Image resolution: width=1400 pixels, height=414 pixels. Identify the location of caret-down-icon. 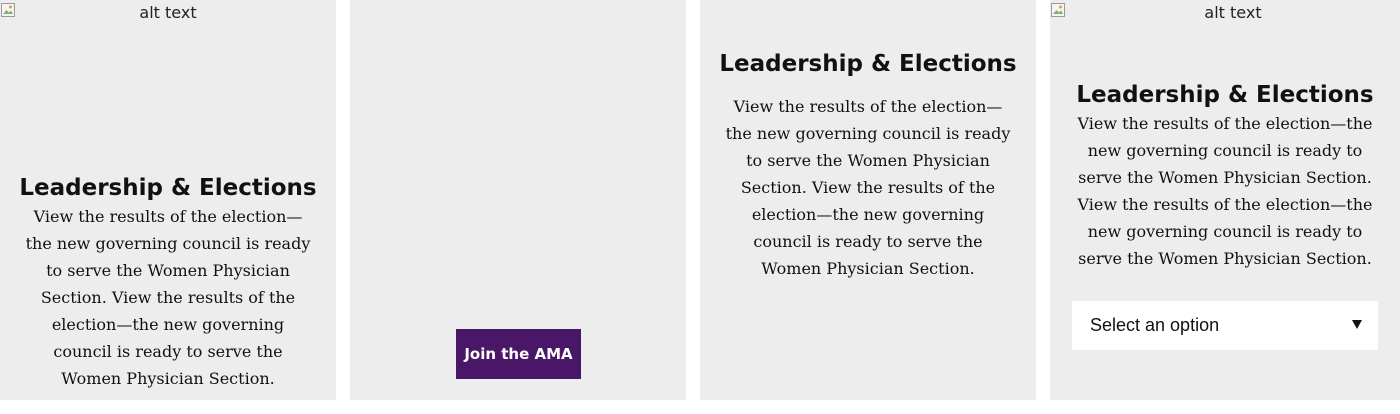
(1357, 324).